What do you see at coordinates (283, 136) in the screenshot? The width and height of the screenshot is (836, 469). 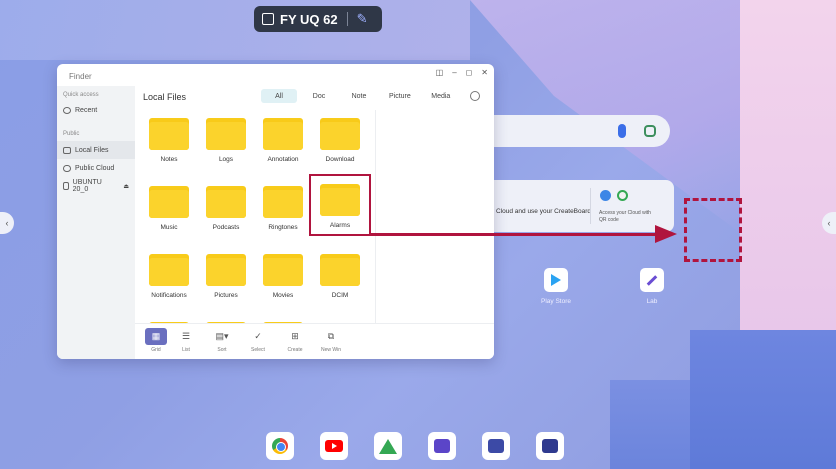 I see `folder-annotation: Annotation` at bounding box center [283, 136].